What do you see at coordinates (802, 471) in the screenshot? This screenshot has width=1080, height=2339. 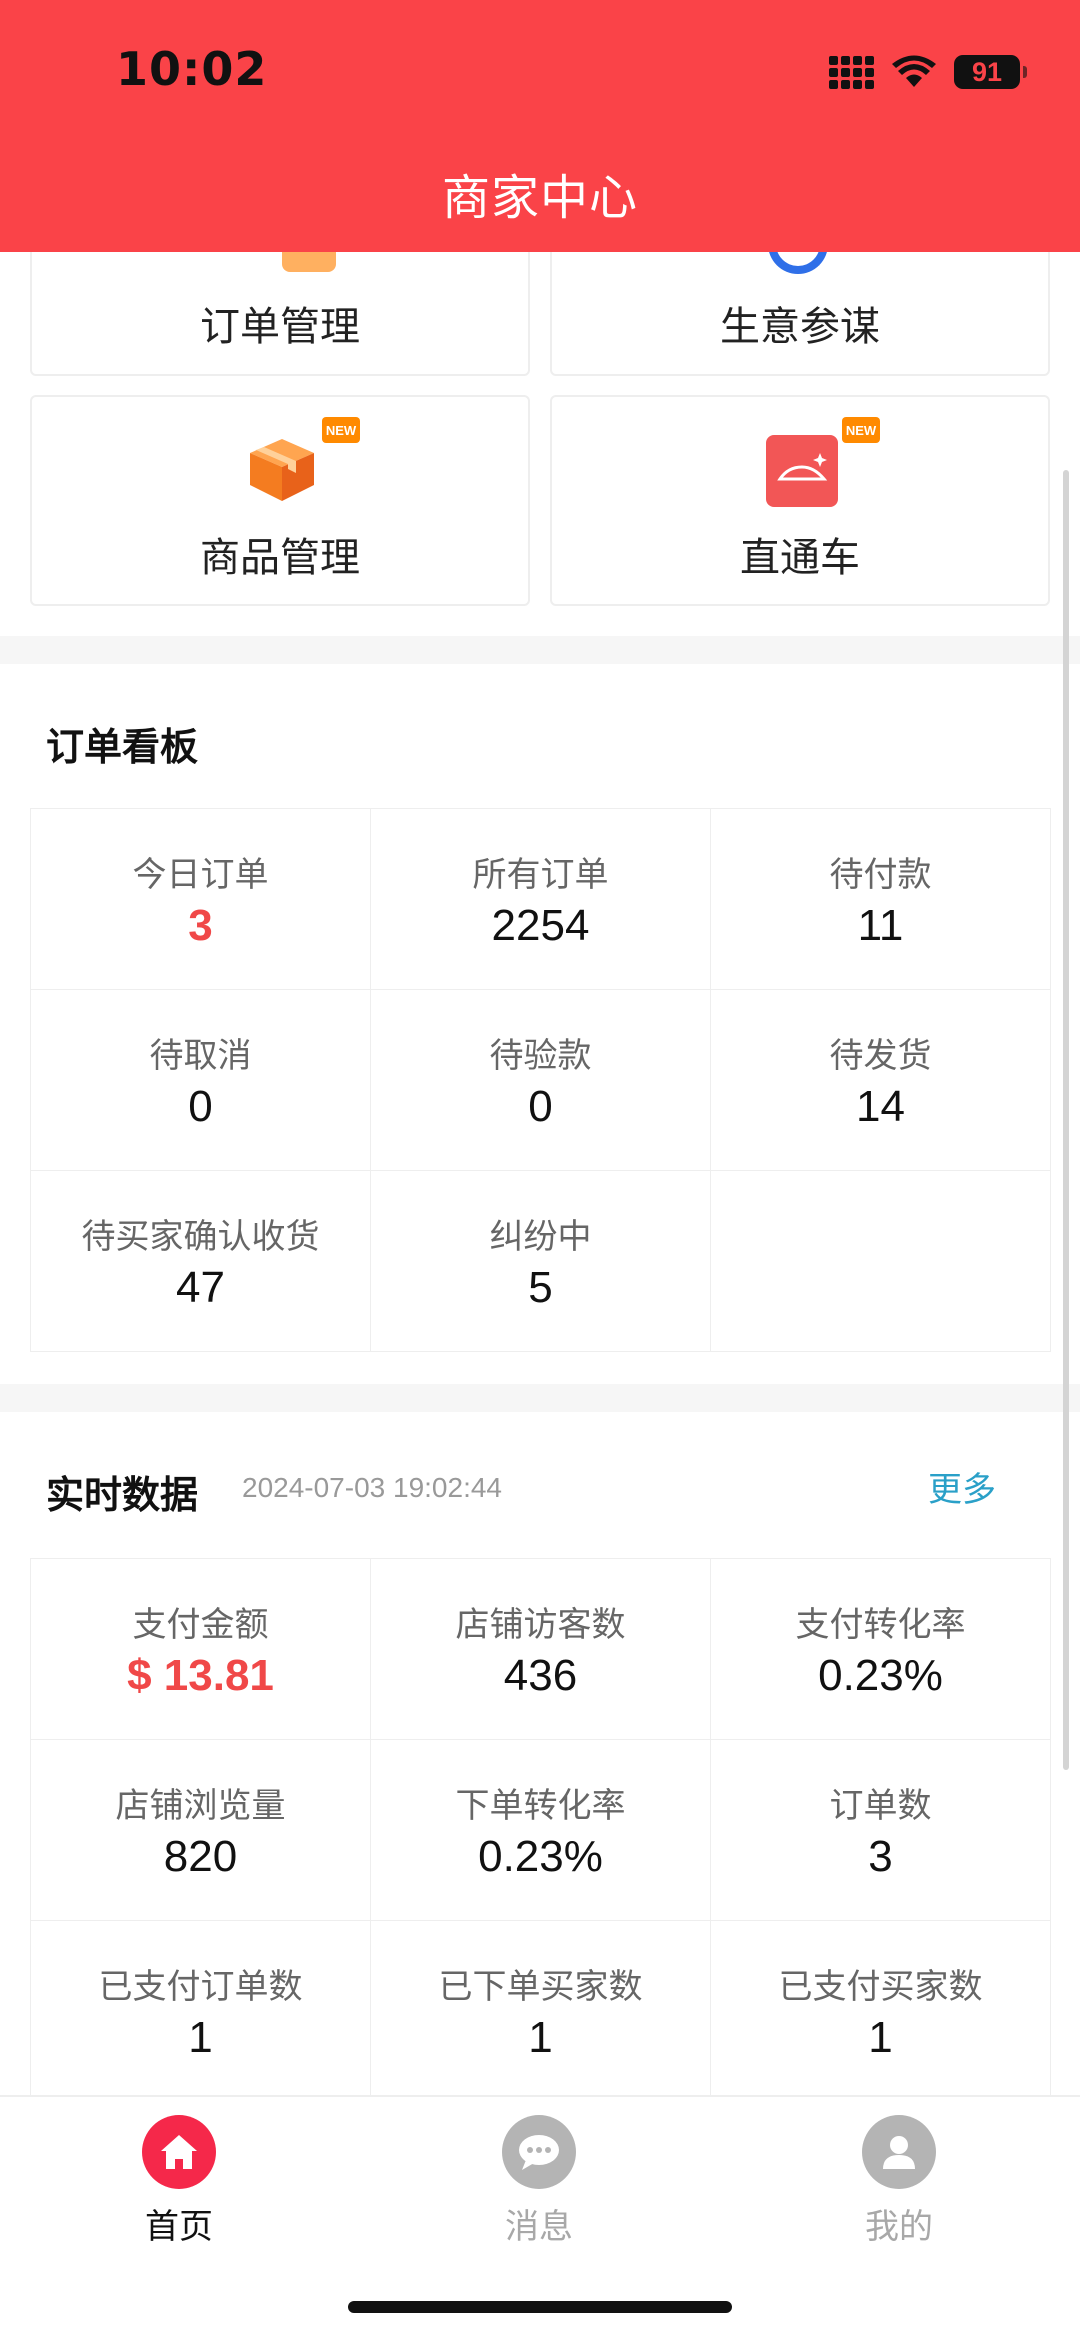 I see `car-icon` at bounding box center [802, 471].